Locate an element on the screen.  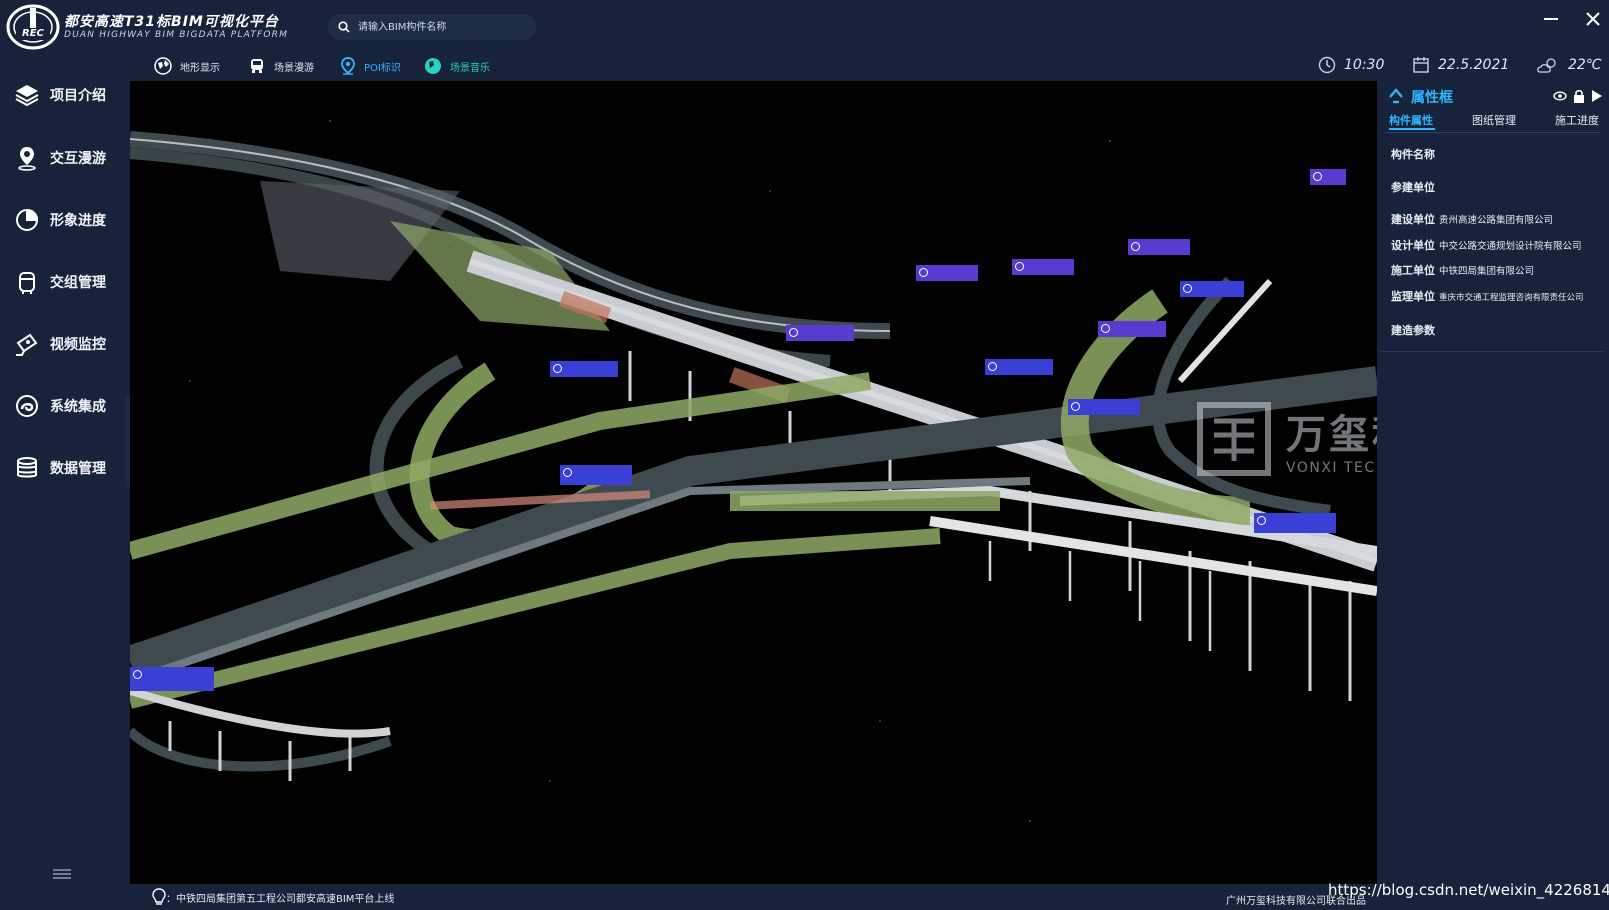
clock-status: 10:30 is located at coordinates (1351, 65).